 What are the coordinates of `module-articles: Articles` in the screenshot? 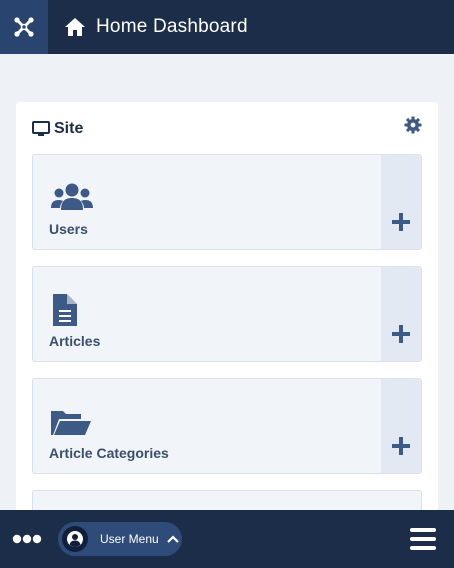 It's located at (227, 314).